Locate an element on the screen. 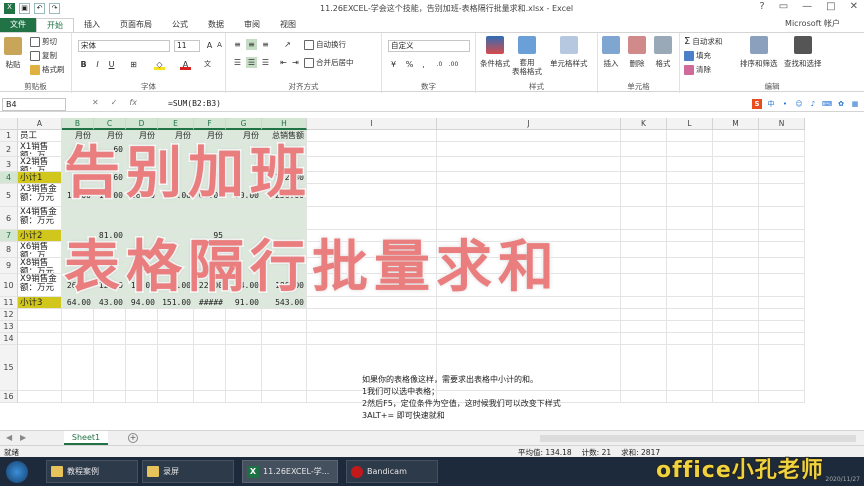 The width and height of the screenshot is (864, 486). column-header: K is located at coordinates (644, 124).